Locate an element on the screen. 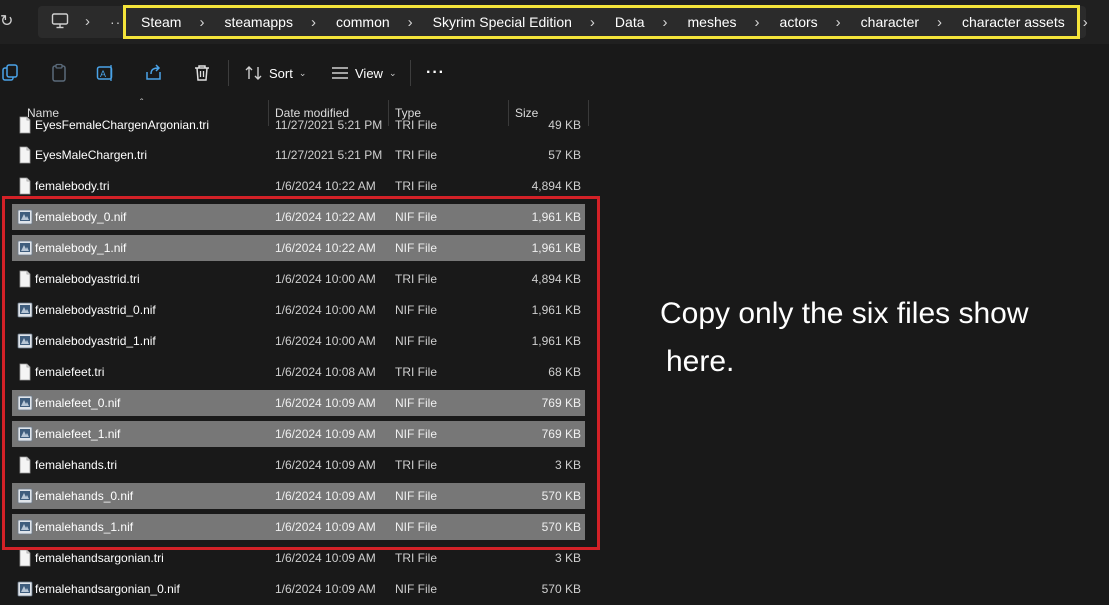  more-options-button: ··· is located at coordinates (435, 73).